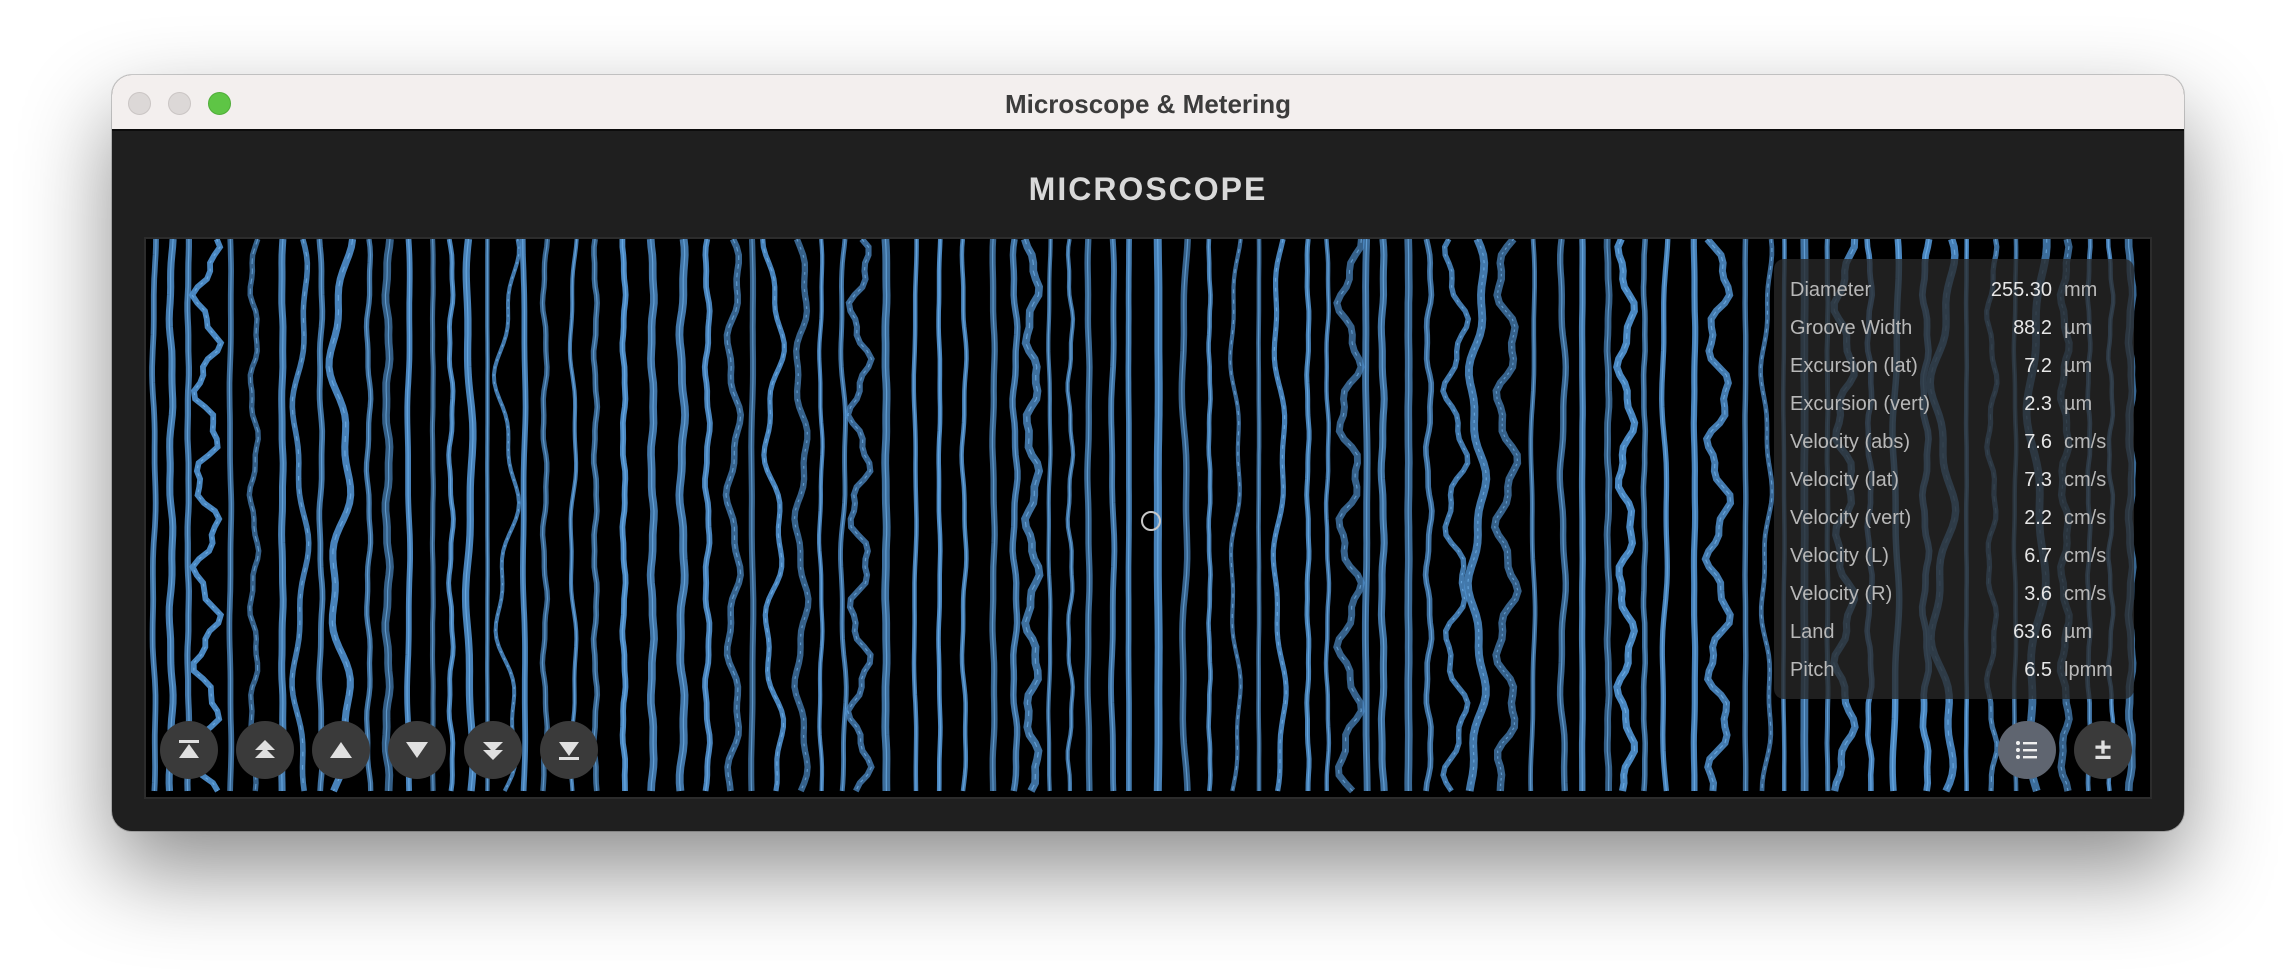 This screenshot has height=980, width=2296. What do you see at coordinates (1860, 404) in the screenshot?
I see `metric-label: Excursion (vert)` at bounding box center [1860, 404].